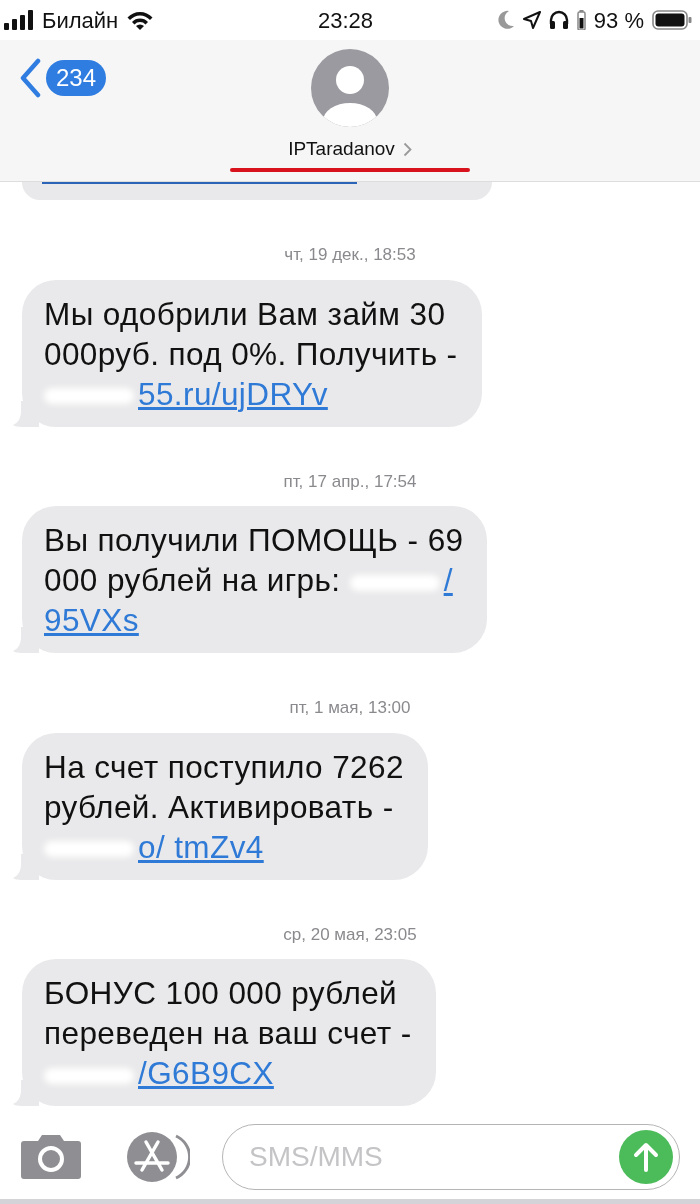 This screenshot has width=700, height=1204. What do you see at coordinates (233, 393) in the screenshot?
I see `message-link: 55.ru/ujDRYv` at bounding box center [233, 393].